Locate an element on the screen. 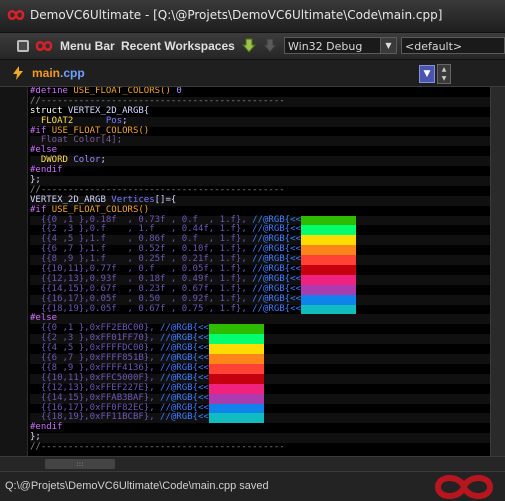  recent-workspaces-button: Recent Workspaces is located at coordinates (178, 46).